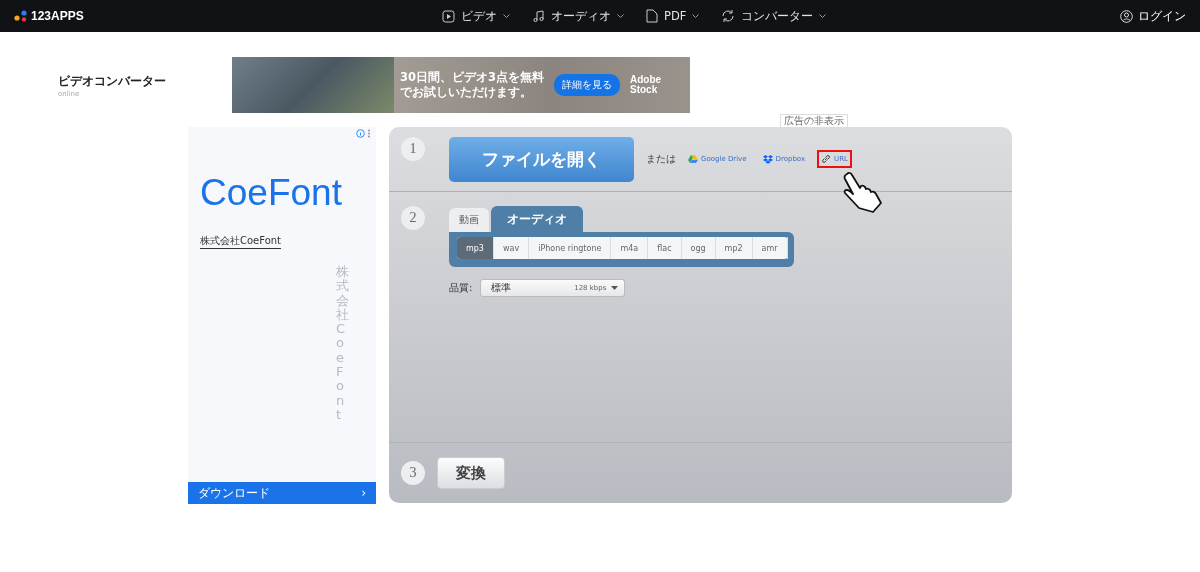 The width and height of the screenshot is (1200, 572). What do you see at coordinates (673, 16) in the screenshot?
I see `nav-menu-item: PDF` at bounding box center [673, 16].